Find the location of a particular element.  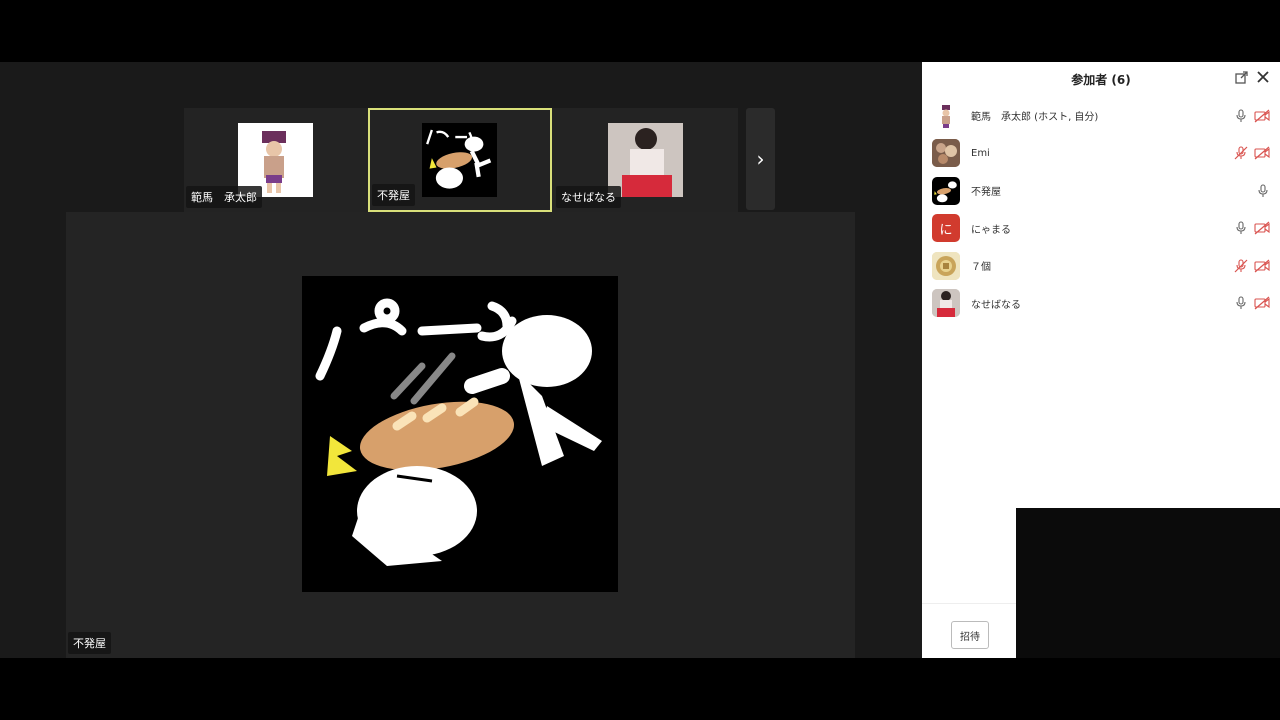

thumbnail-strip: 範馬 承太郎 不発屋 なせばなる is located at coordinates (461, 160).